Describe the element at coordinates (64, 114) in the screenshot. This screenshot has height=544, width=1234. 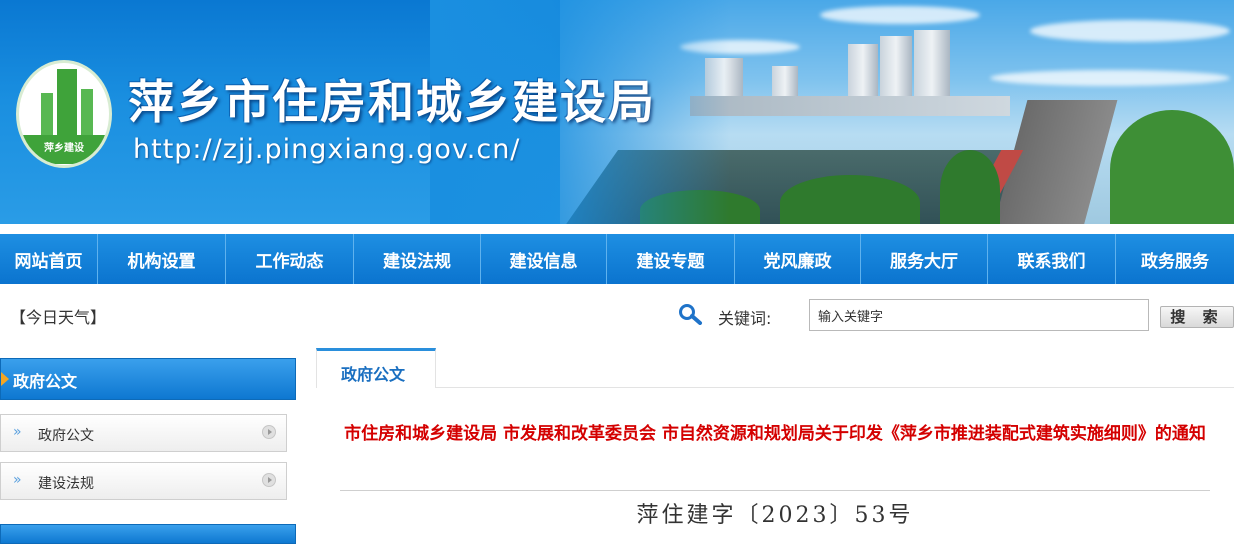
I see `site-logo: 萍乡建设` at that location.